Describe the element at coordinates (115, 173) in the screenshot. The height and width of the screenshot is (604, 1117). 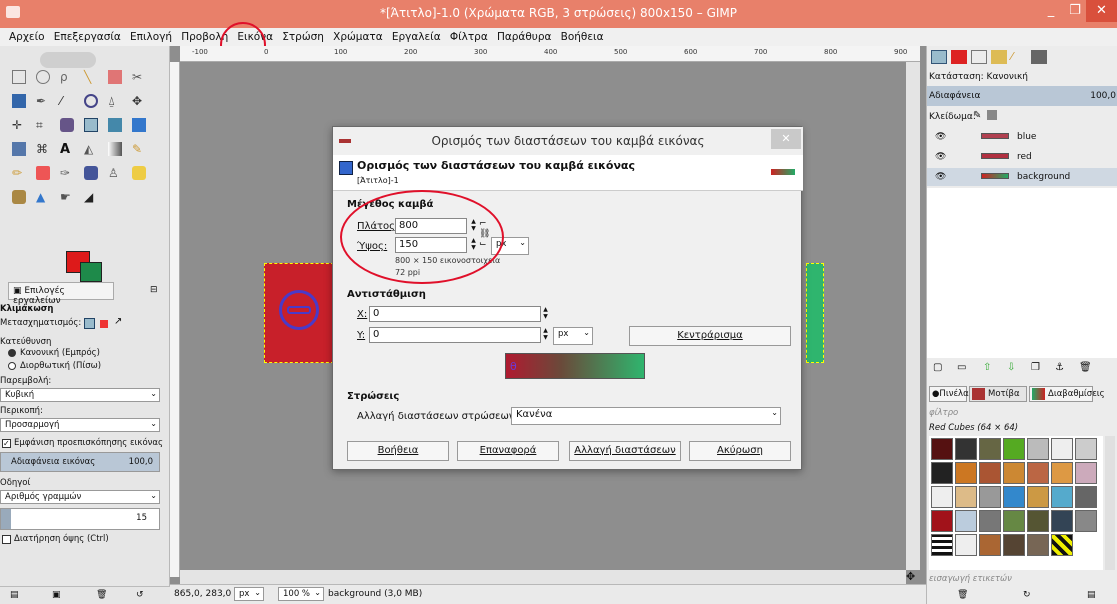
I see `clone-icon: ♙` at that location.